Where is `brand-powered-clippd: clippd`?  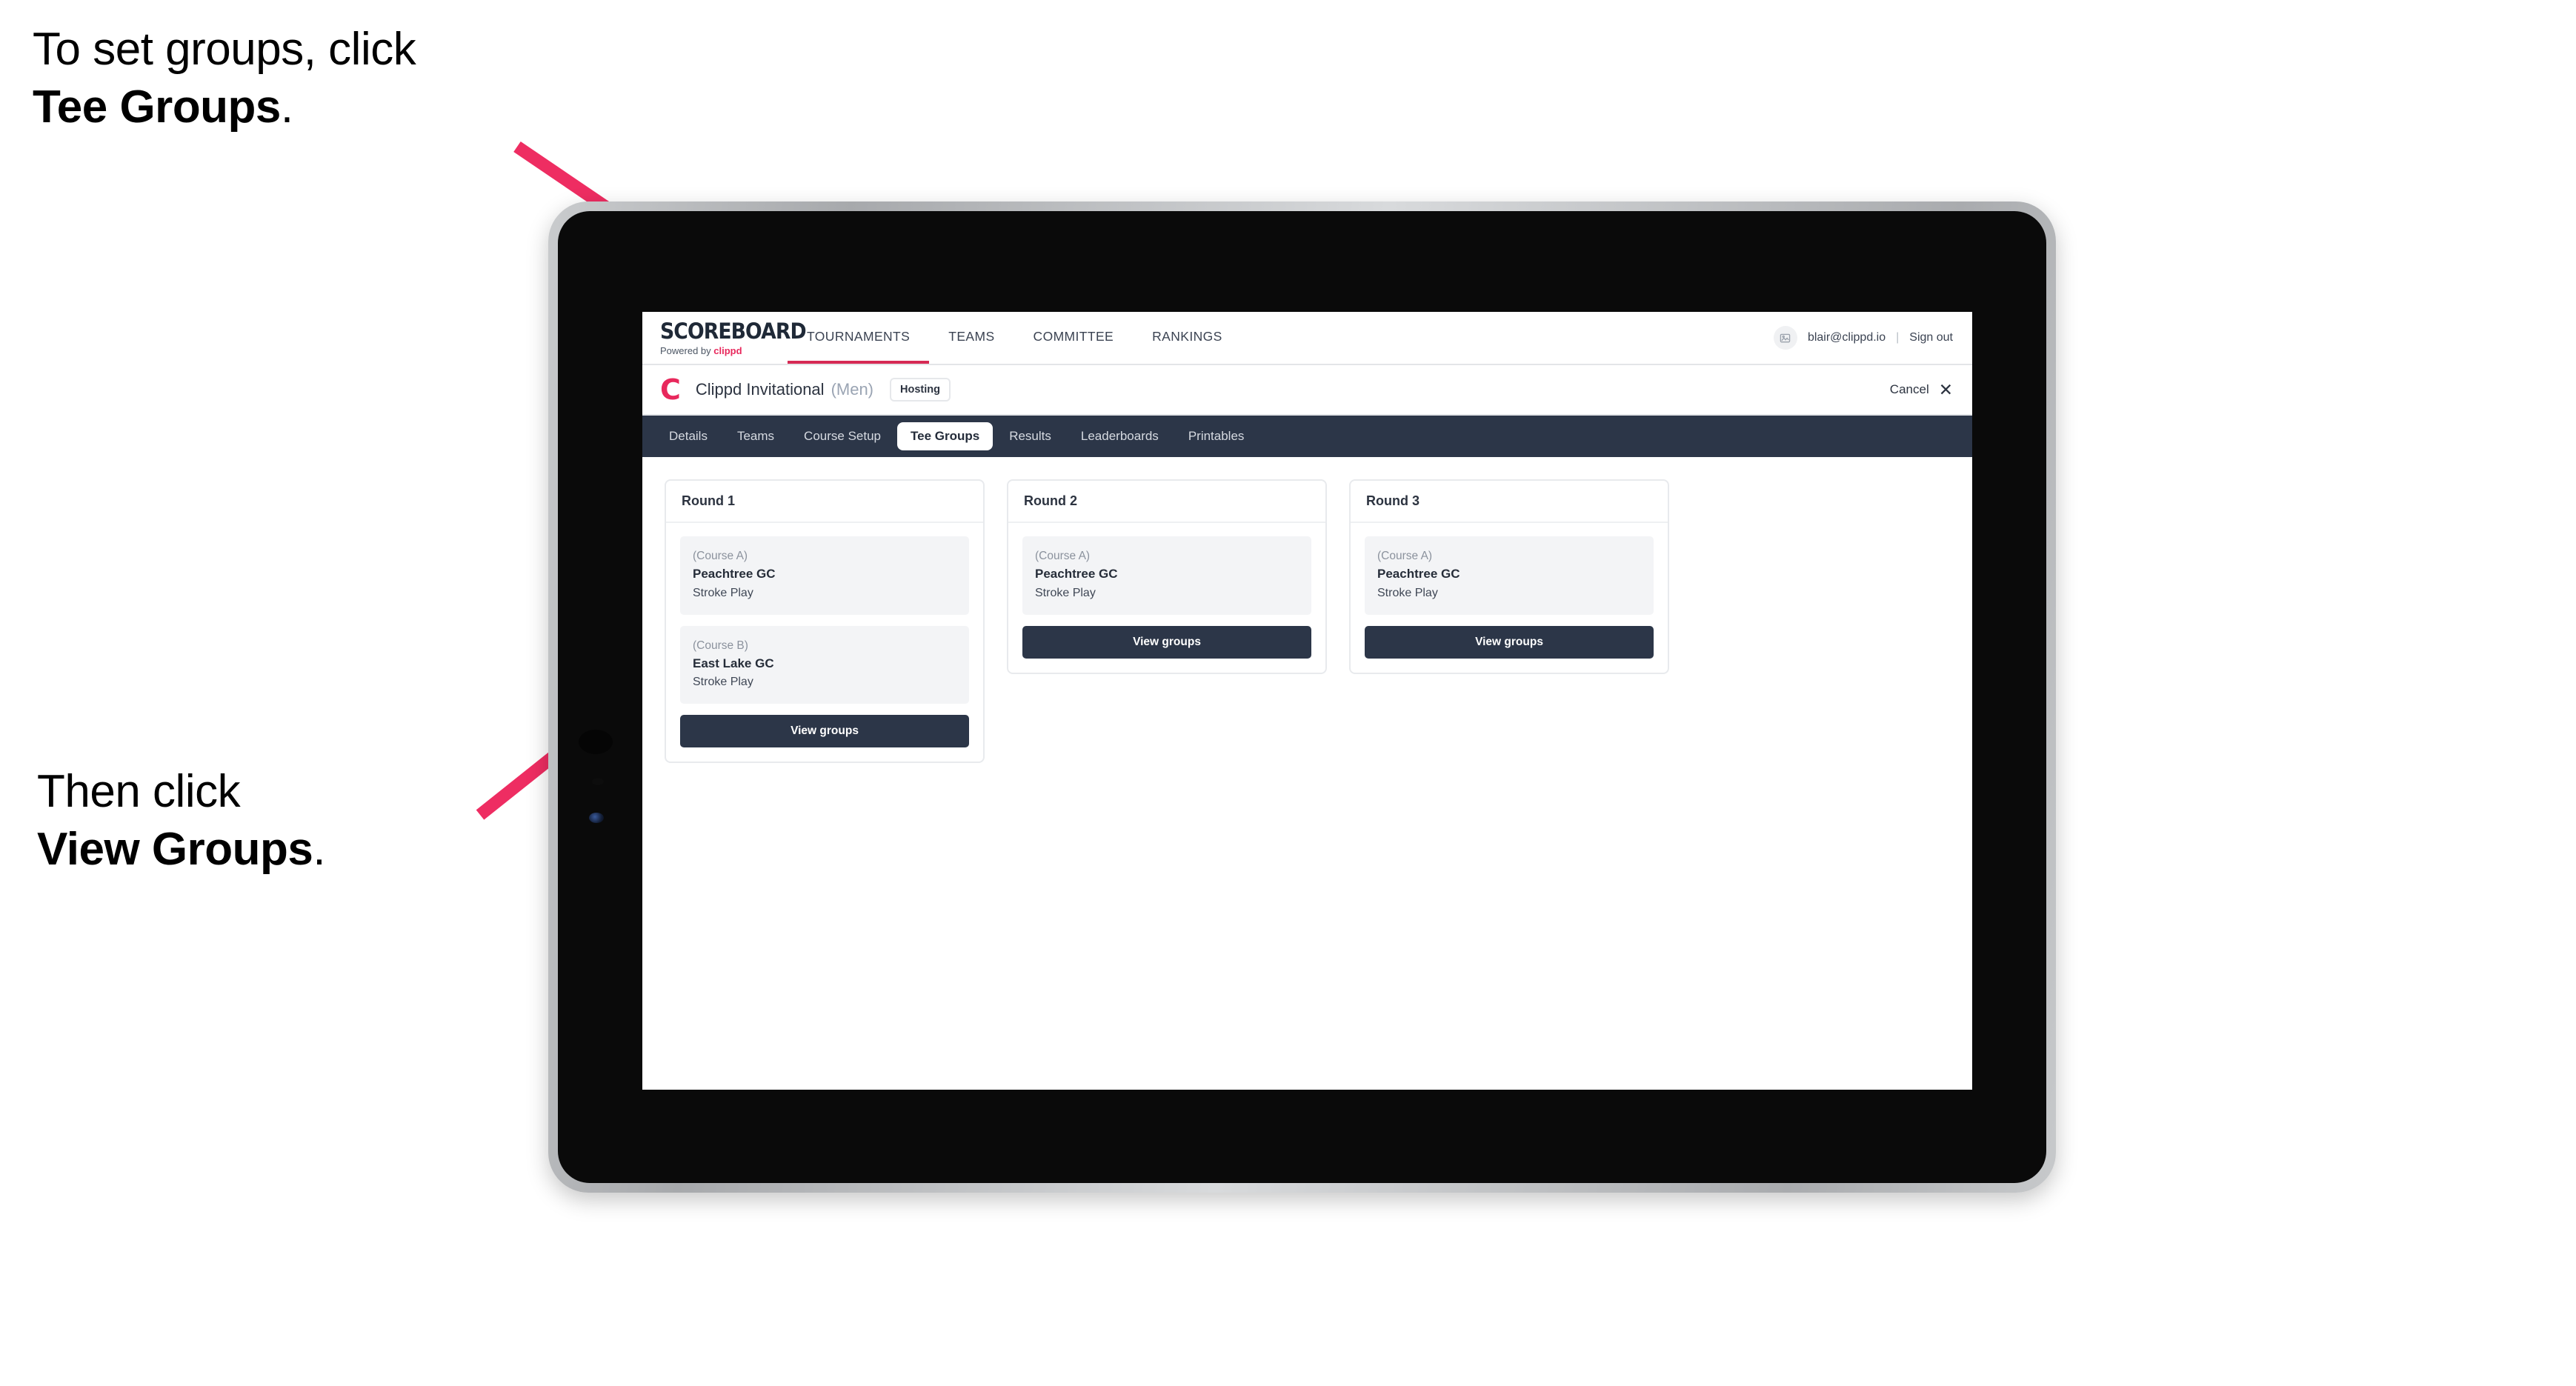
brand-powered-clippd: clippd is located at coordinates (727, 350).